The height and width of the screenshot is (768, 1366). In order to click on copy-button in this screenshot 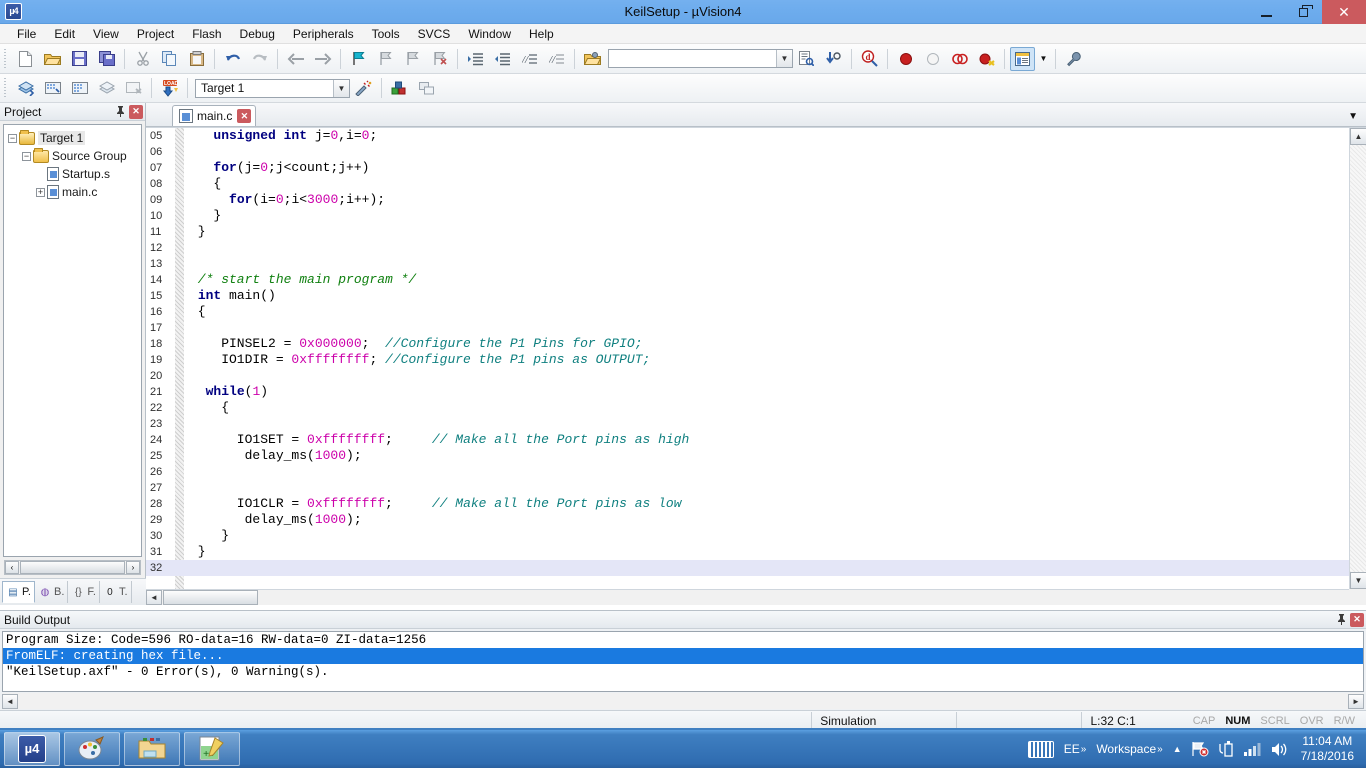, I will do `click(169, 59)`.